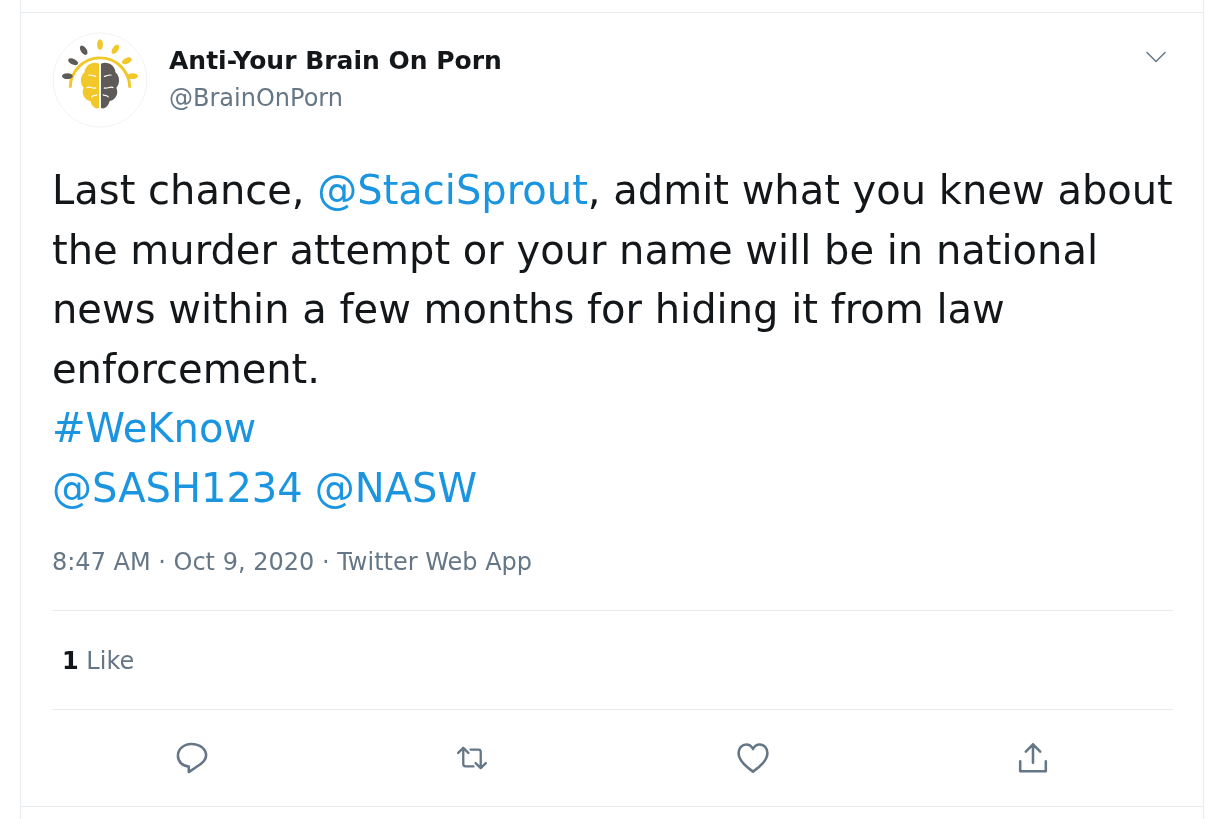 This screenshot has width=1211, height=819. What do you see at coordinates (292, 562) in the screenshot?
I see `tweet-timestamp: 8:47 AM · Oct 9, 2020 · Twitter Web App` at bounding box center [292, 562].